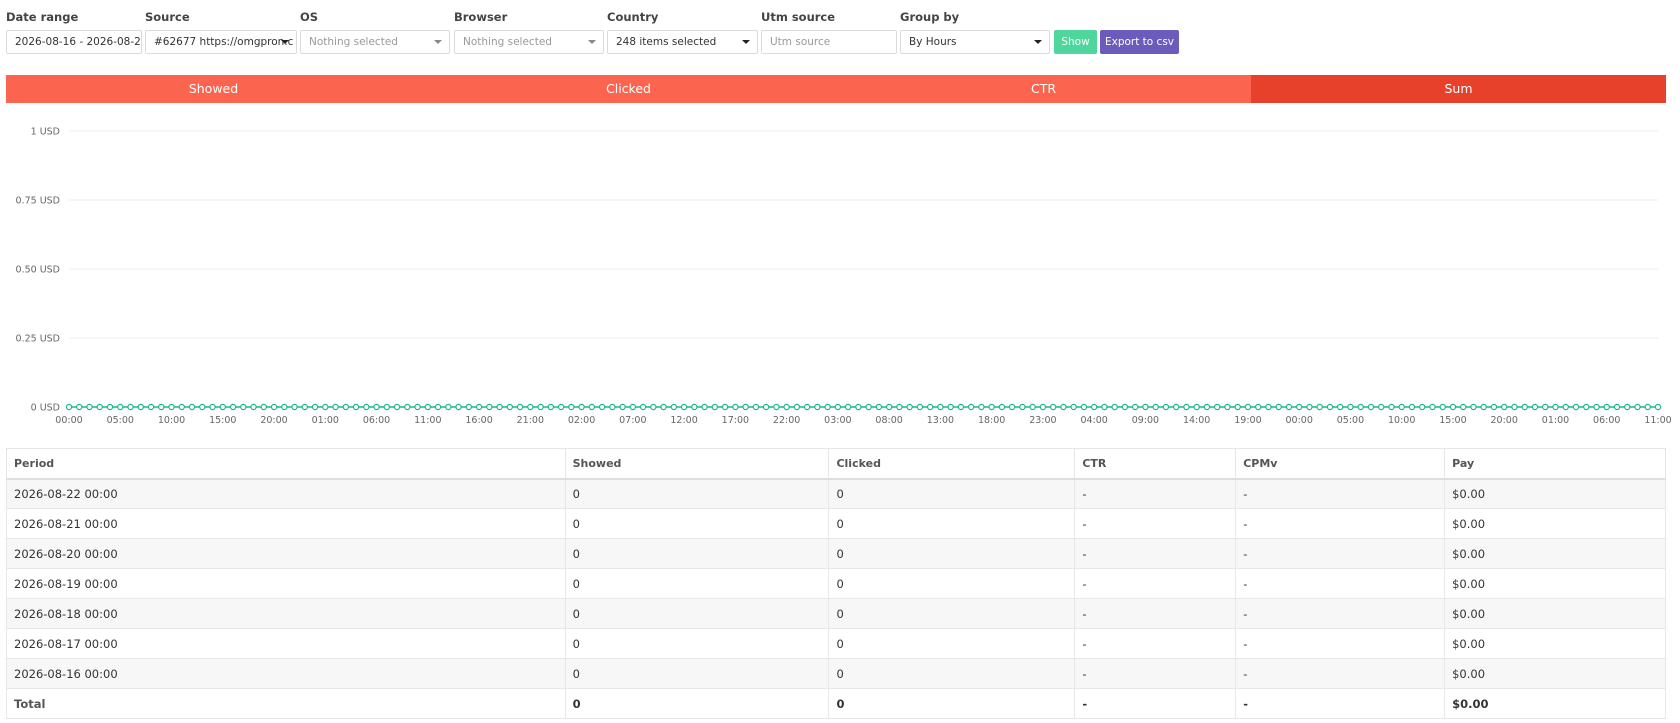 This screenshot has height=723, width=1680. I want to click on export-csv-button: Export to csv, so click(1139, 42).